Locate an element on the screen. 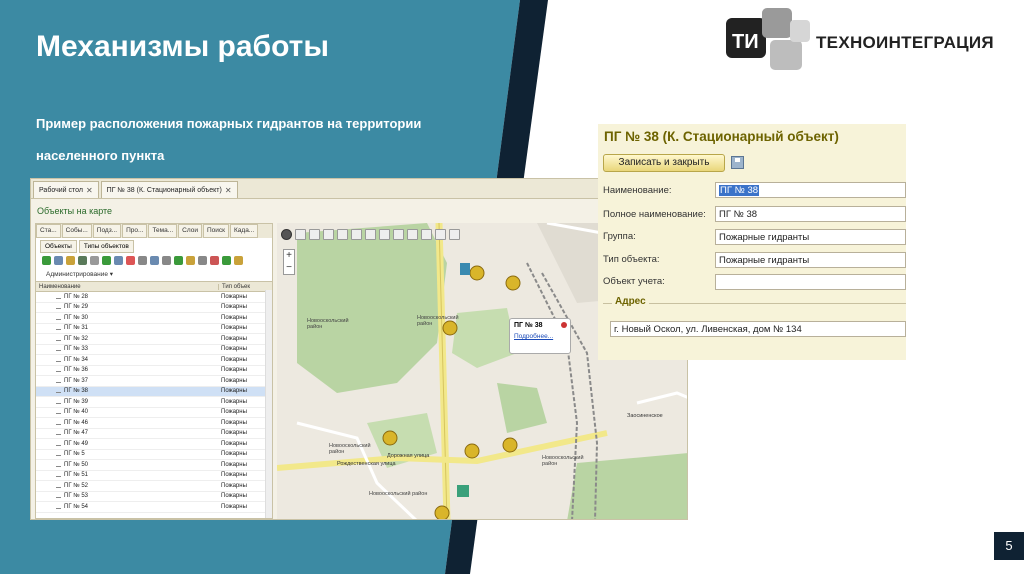 Image resolution: width=1024 pixels, height=574 pixels. table-row: ПГ № 31 Пожарны is located at coordinates (154, 329).